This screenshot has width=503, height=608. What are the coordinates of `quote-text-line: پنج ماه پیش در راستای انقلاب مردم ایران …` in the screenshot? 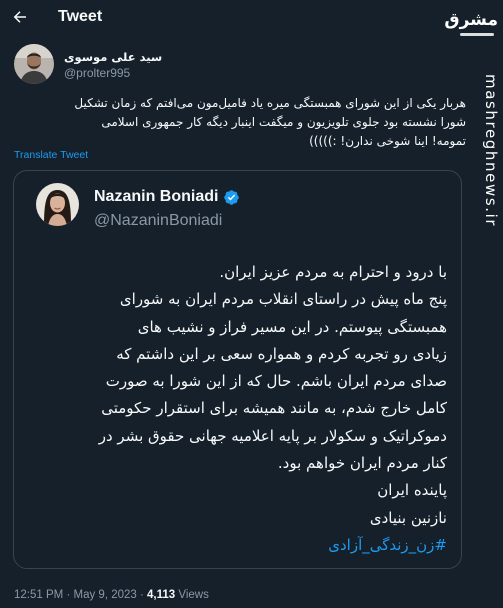 It's located at (283, 299).